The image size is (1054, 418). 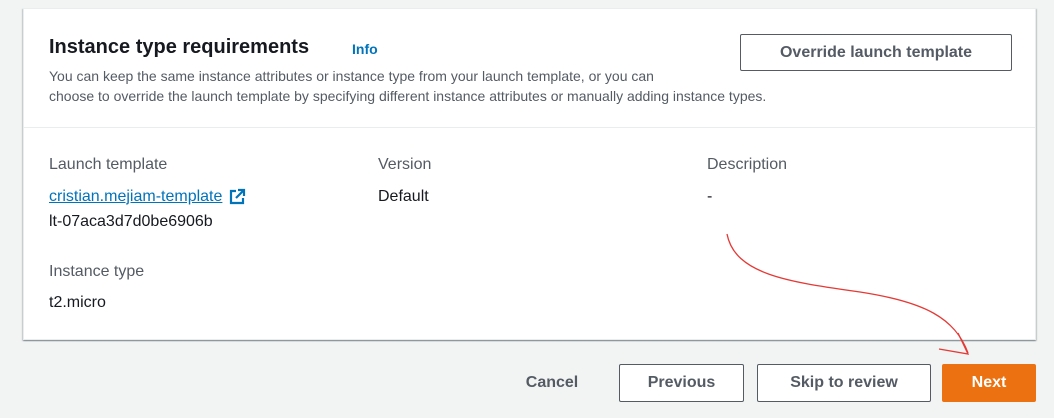 I want to click on cancel-button: Cancel, so click(x=552, y=383).